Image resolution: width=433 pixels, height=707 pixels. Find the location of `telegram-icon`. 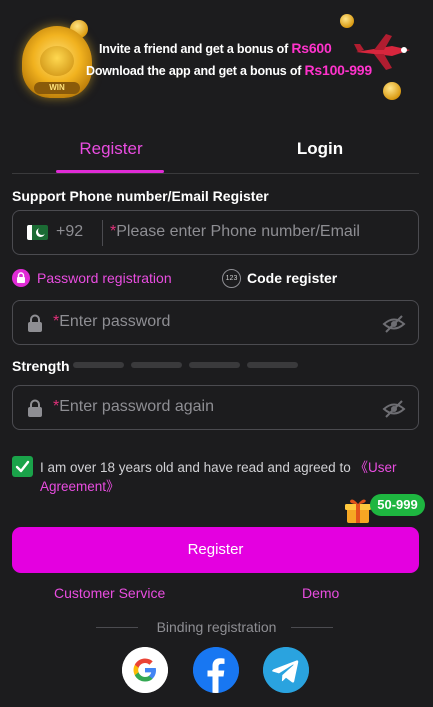

telegram-icon is located at coordinates (286, 670).